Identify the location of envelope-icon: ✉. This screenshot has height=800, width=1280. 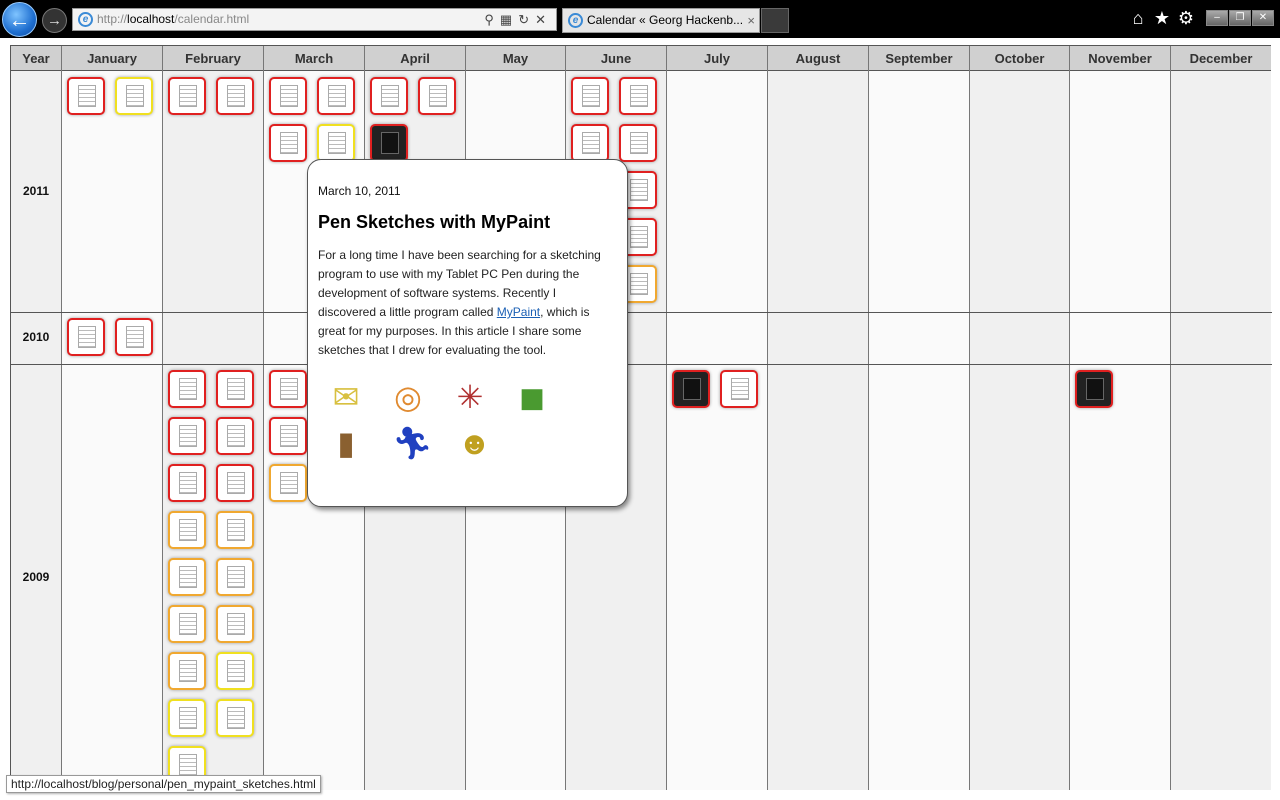
(346, 397).